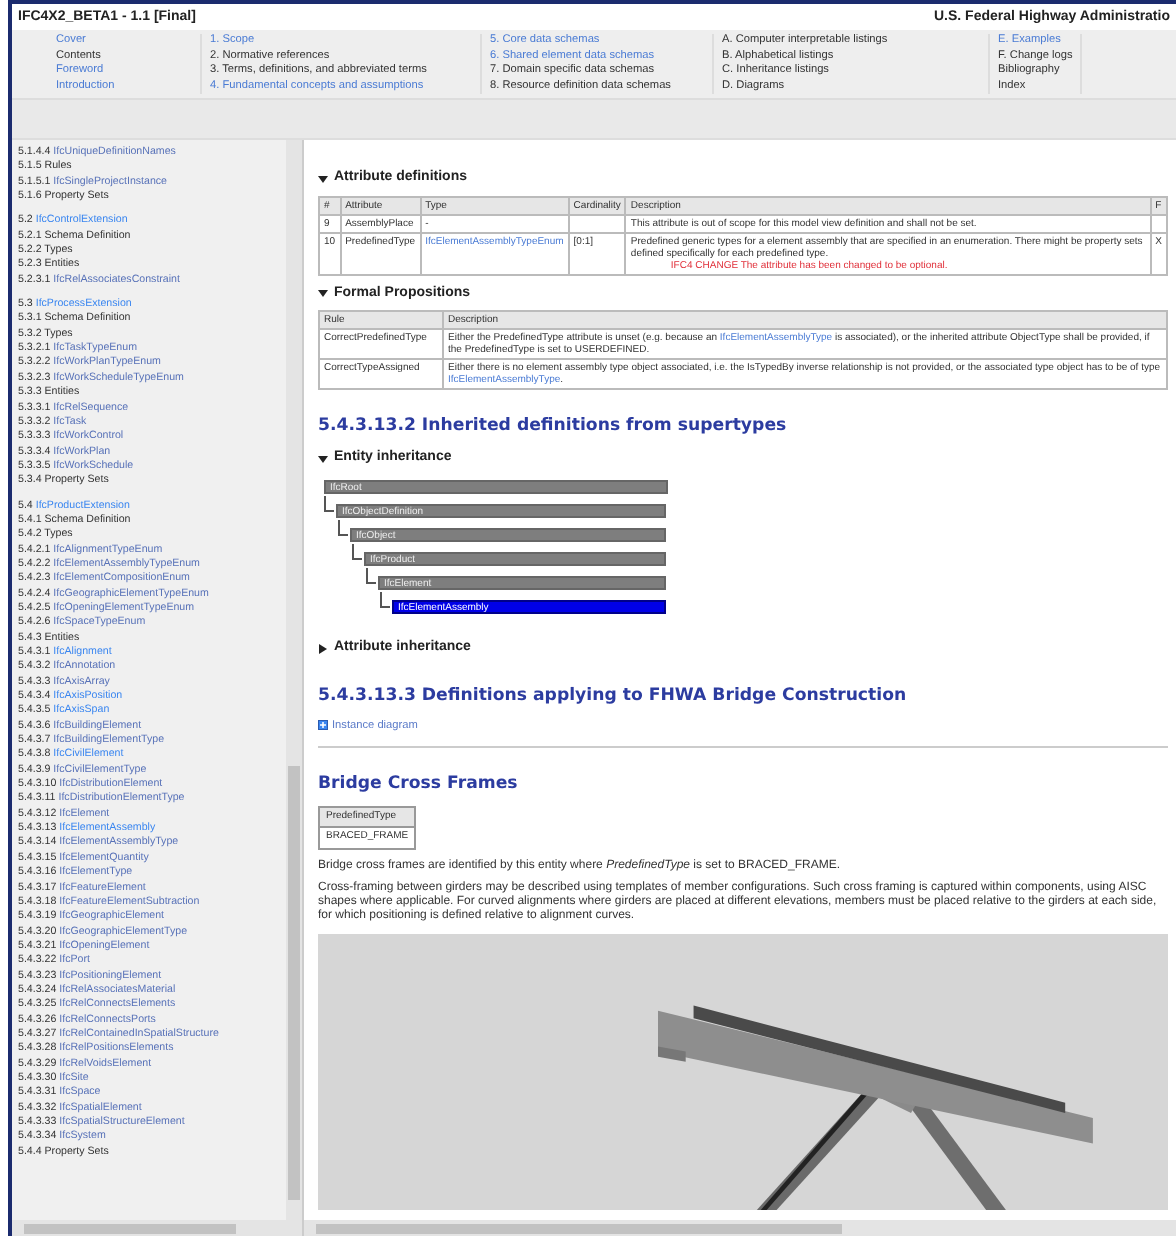 The width and height of the screenshot is (1176, 1236). I want to click on section-heading: 5.4.3.13.2 Inherited definitions from supertypes, so click(553, 427).